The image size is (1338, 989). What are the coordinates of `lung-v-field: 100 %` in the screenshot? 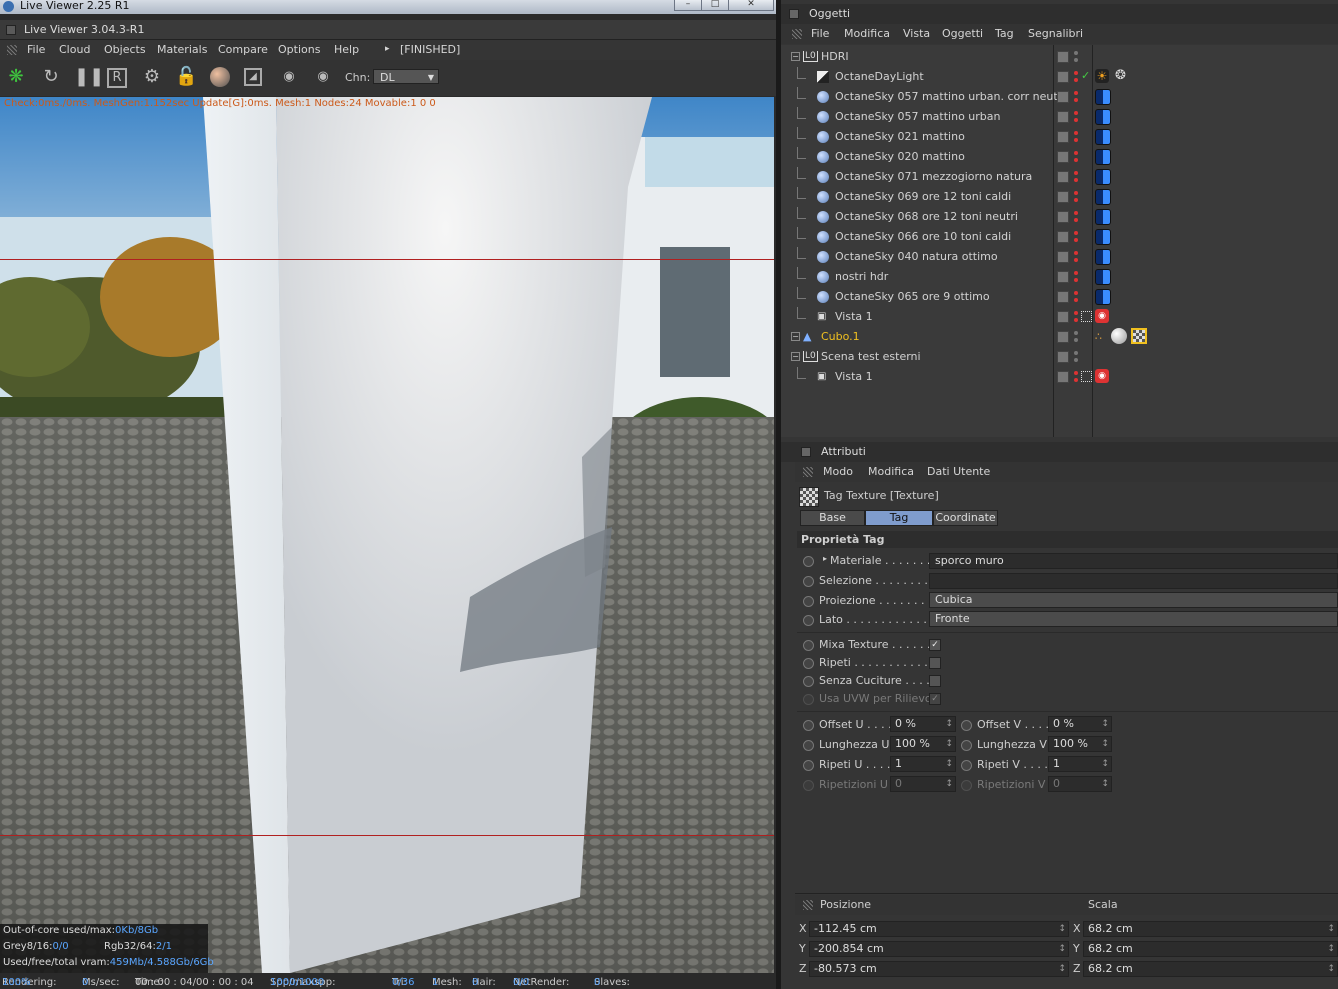 It's located at (1080, 744).